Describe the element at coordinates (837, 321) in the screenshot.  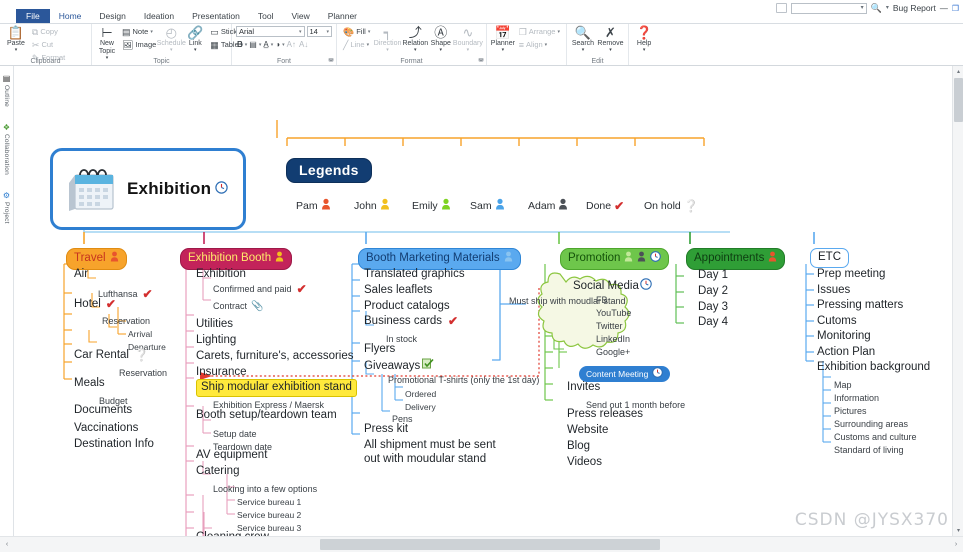
I see `topic-cutoms: Cutoms` at that location.